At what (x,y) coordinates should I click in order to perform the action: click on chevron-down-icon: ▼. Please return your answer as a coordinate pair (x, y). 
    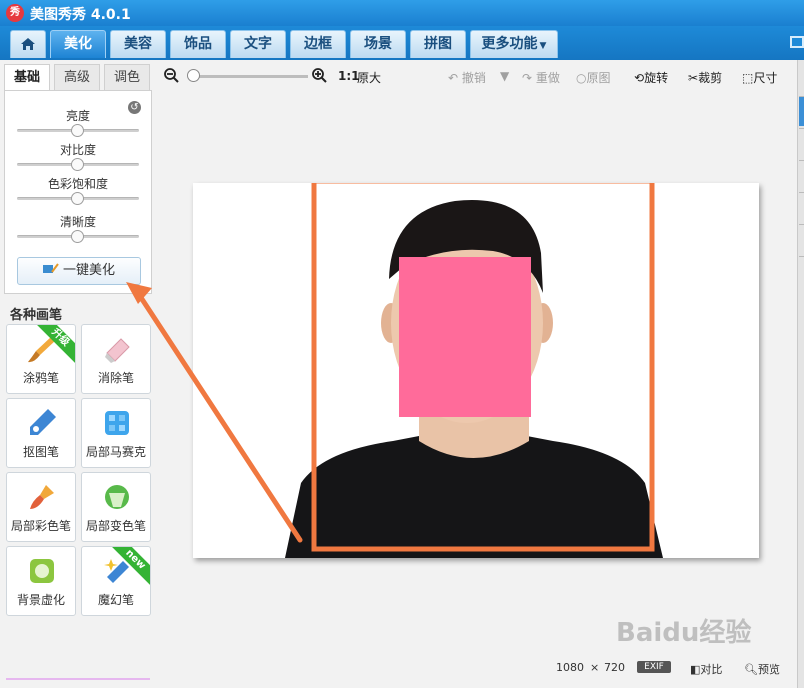
    Looking at the image, I should click on (543, 46).